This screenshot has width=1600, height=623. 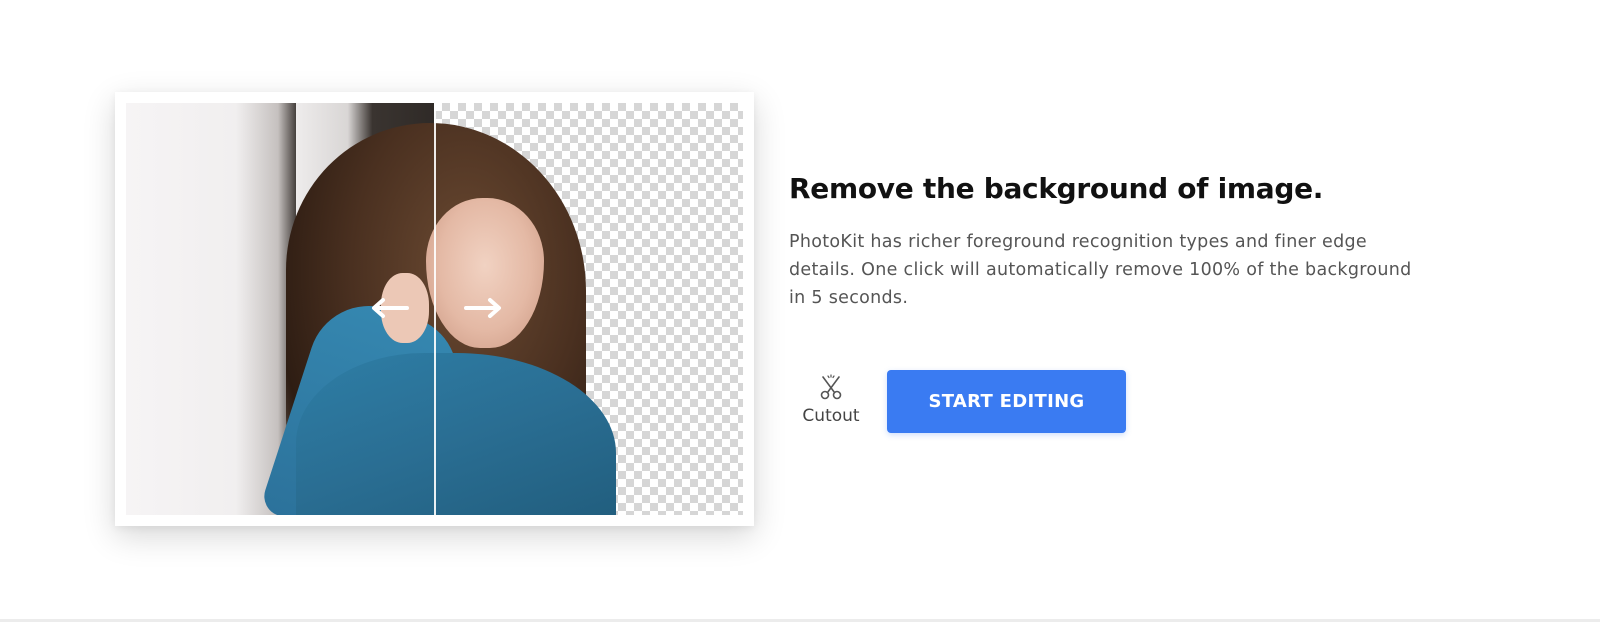 What do you see at coordinates (1006, 401) in the screenshot?
I see `start-editing-button: START EDITING` at bounding box center [1006, 401].